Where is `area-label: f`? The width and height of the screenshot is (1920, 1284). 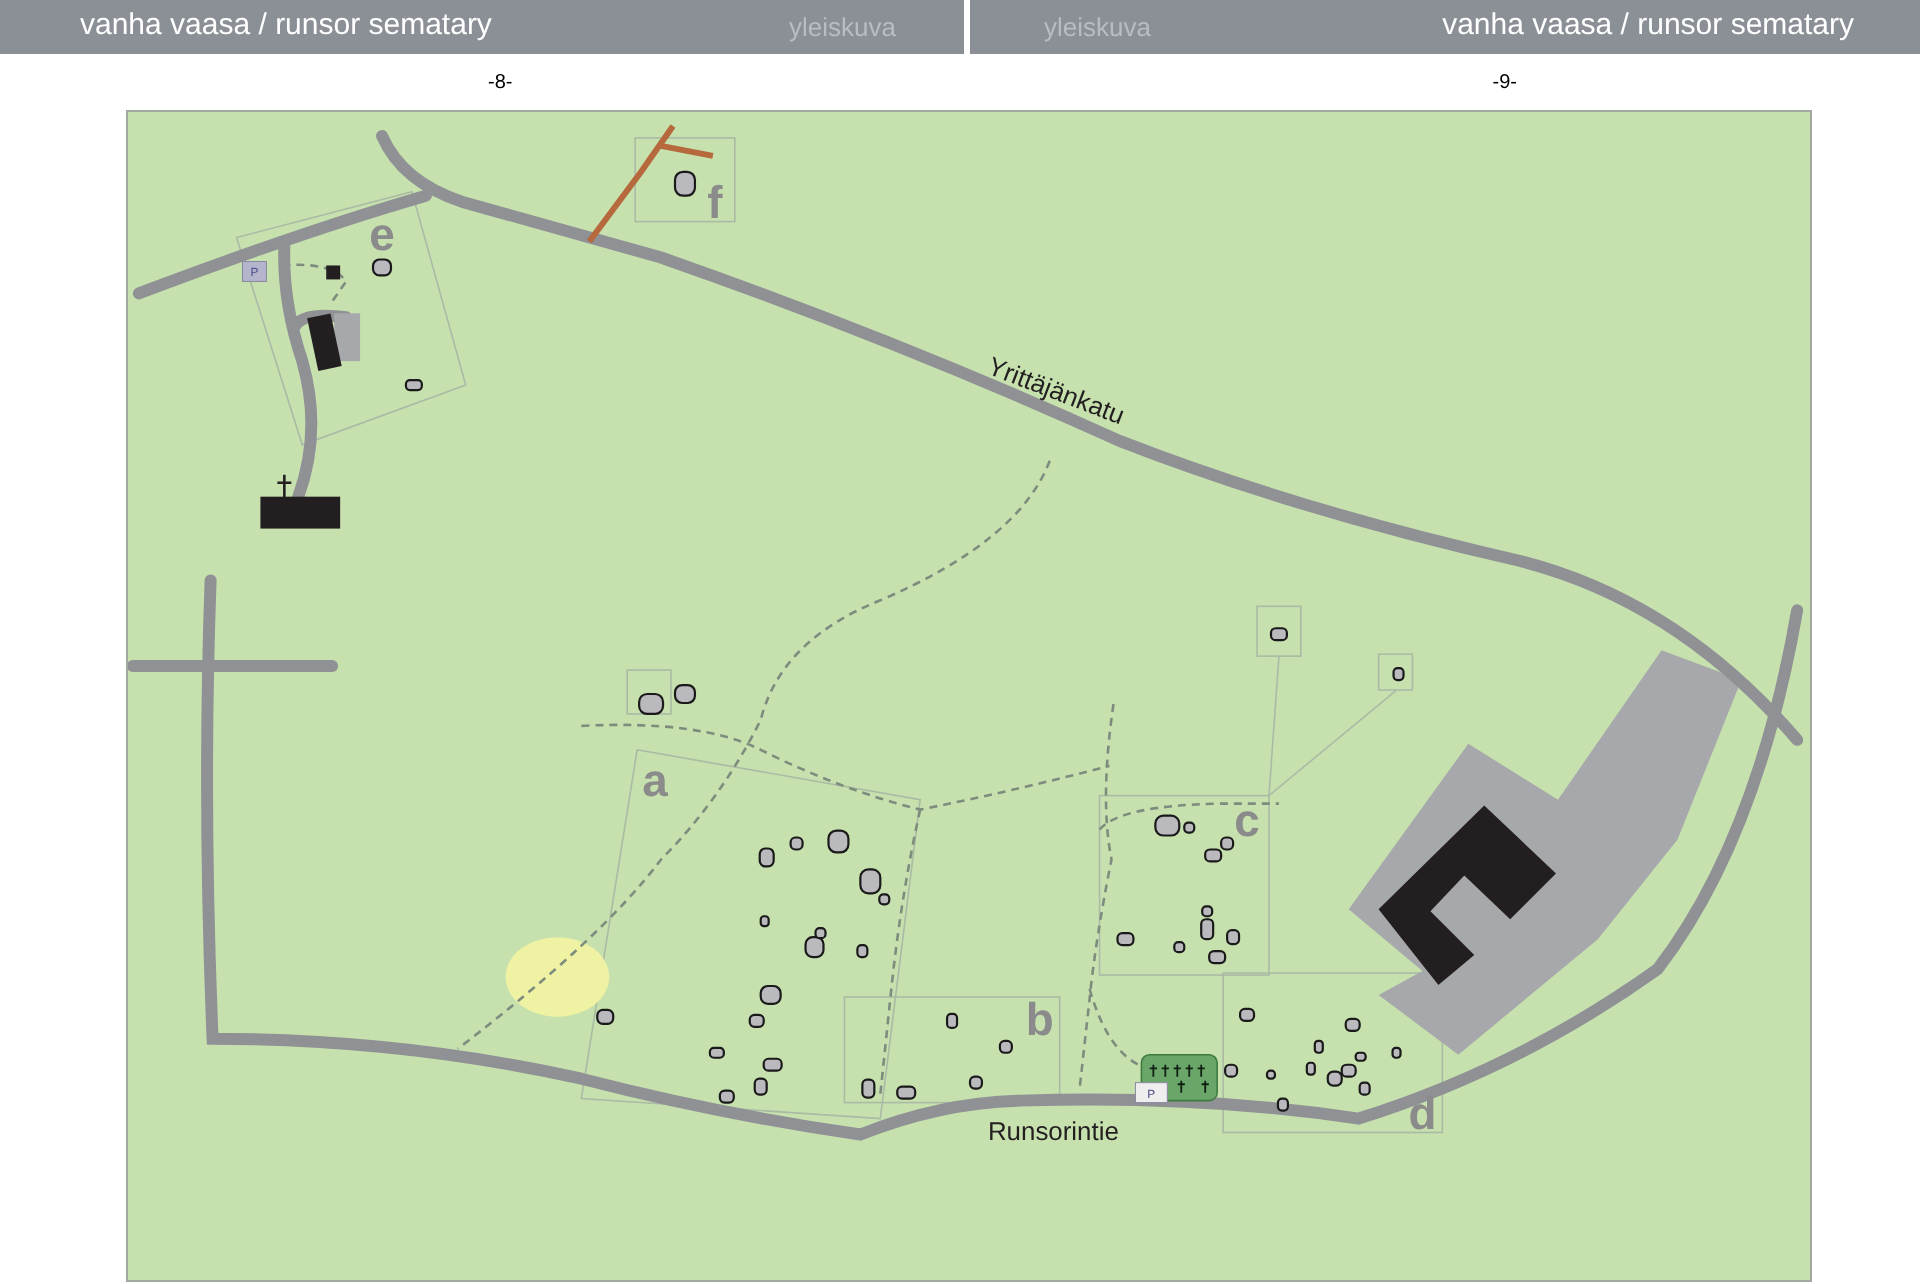
area-label: f is located at coordinates (715, 201).